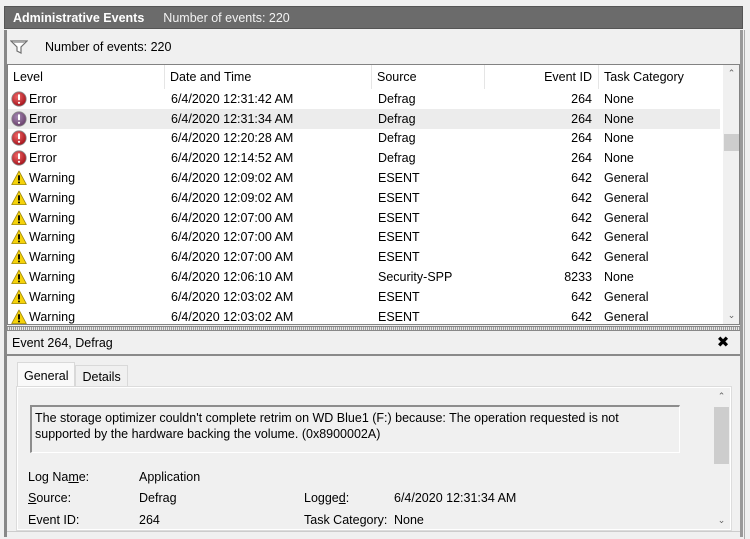 This screenshot has width=750, height=539. I want to click on table-row: Error 6/4/2020 12:31:34 AM Defrag 264 None, so click(364, 118).